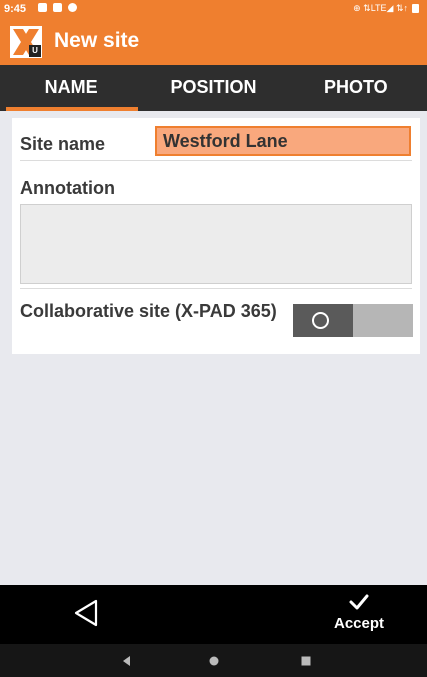 This screenshot has height=677, width=427. I want to click on collaborative-site-toggle, so click(353, 320).